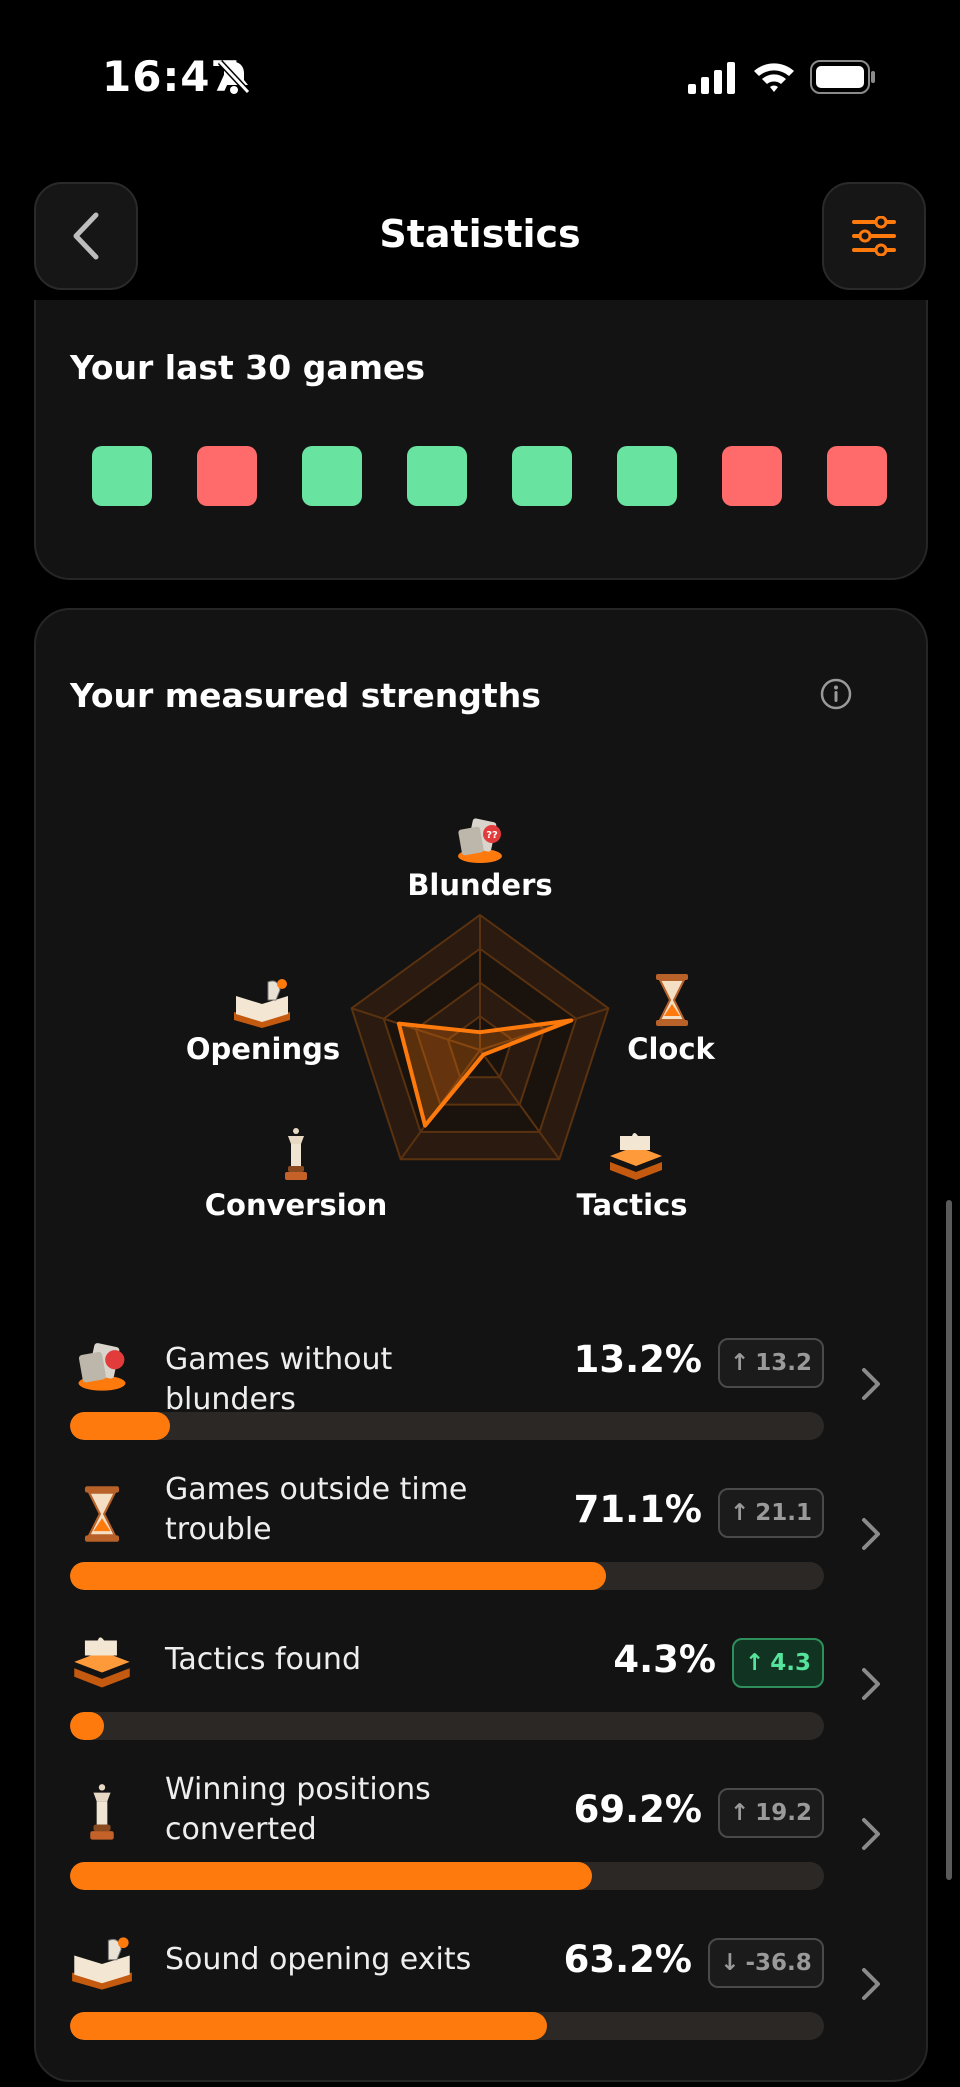 Image resolution: width=960 pixels, height=2087 pixels. Describe the element at coordinates (671, 1049) in the screenshot. I see `axis-label-clock: Clock` at that location.